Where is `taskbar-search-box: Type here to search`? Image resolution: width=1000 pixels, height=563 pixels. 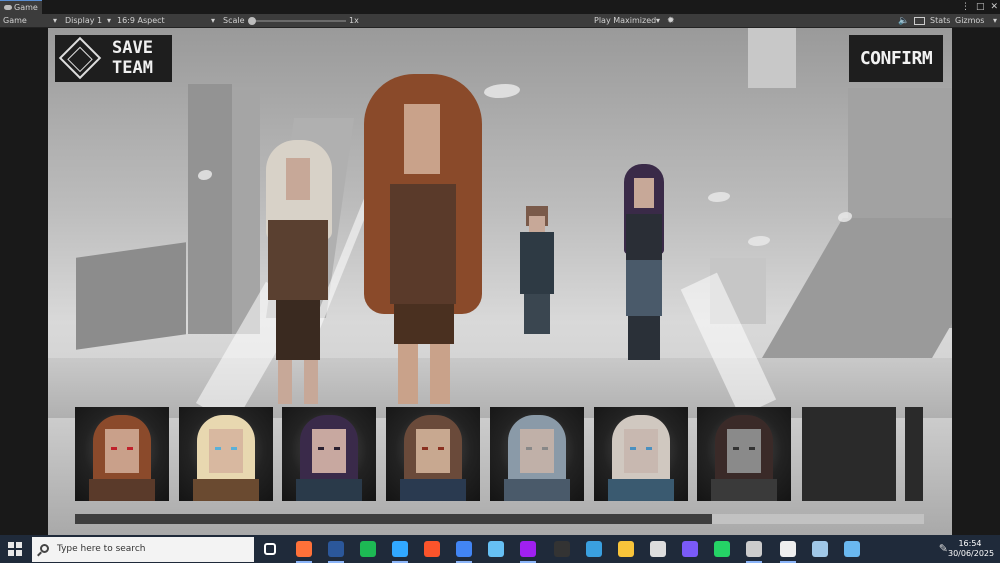 taskbar-search-box: Type here to search is located at coordinates (143, 549).